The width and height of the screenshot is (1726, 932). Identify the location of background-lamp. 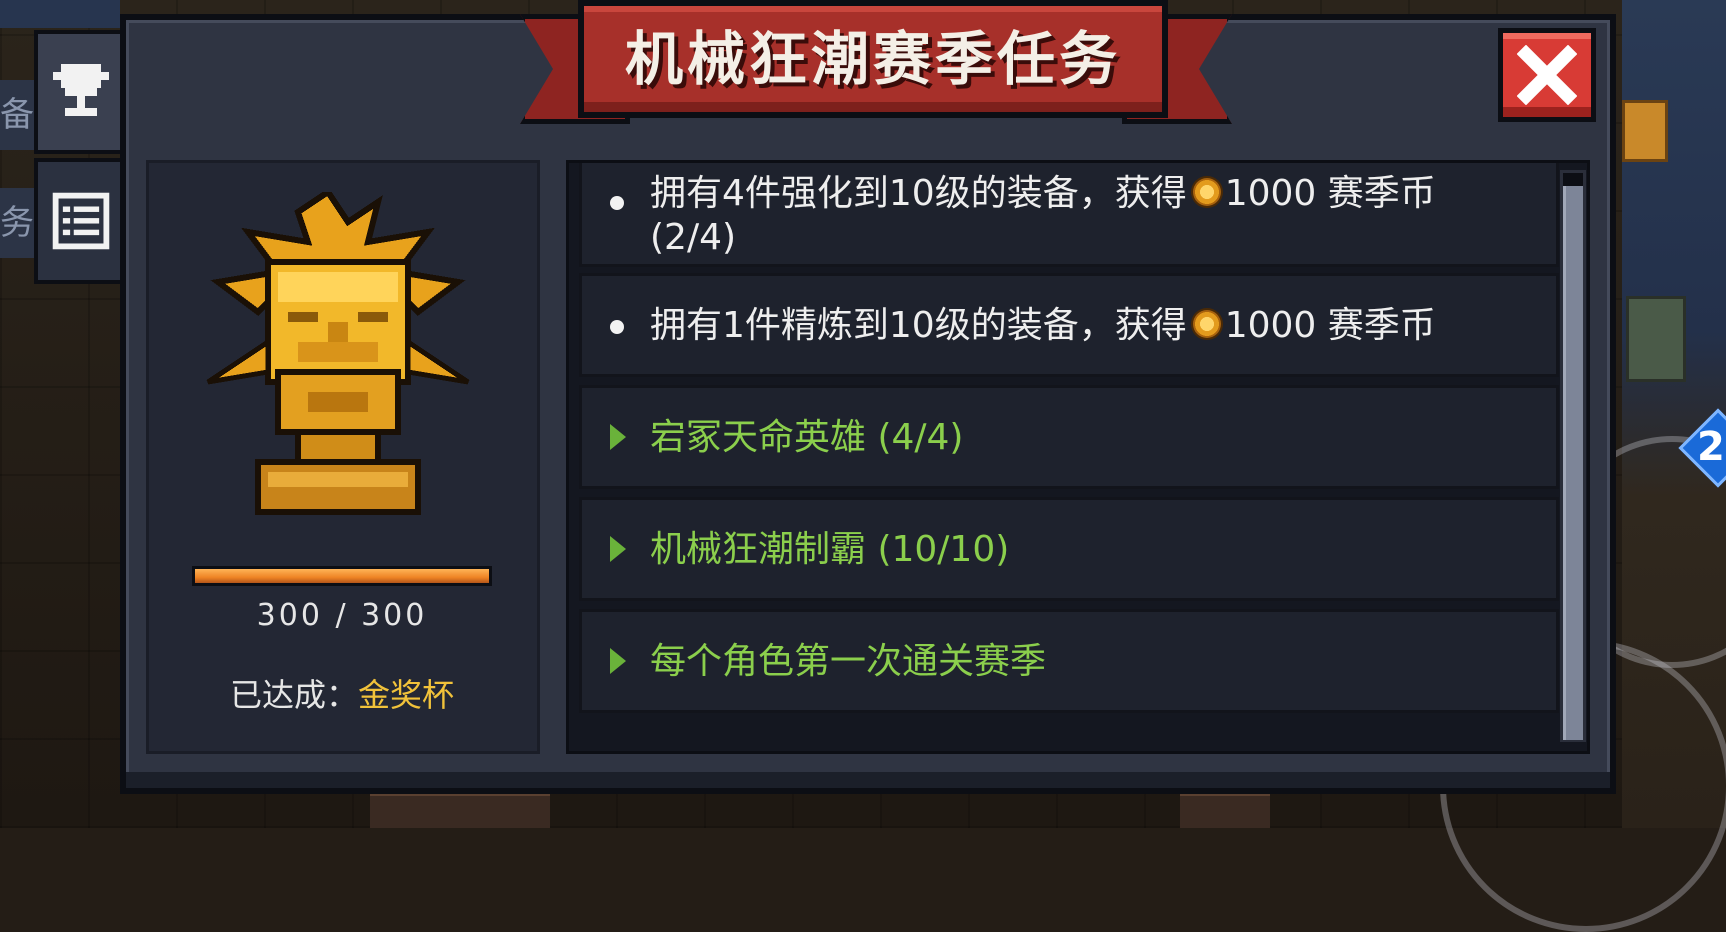
(1645, 131).